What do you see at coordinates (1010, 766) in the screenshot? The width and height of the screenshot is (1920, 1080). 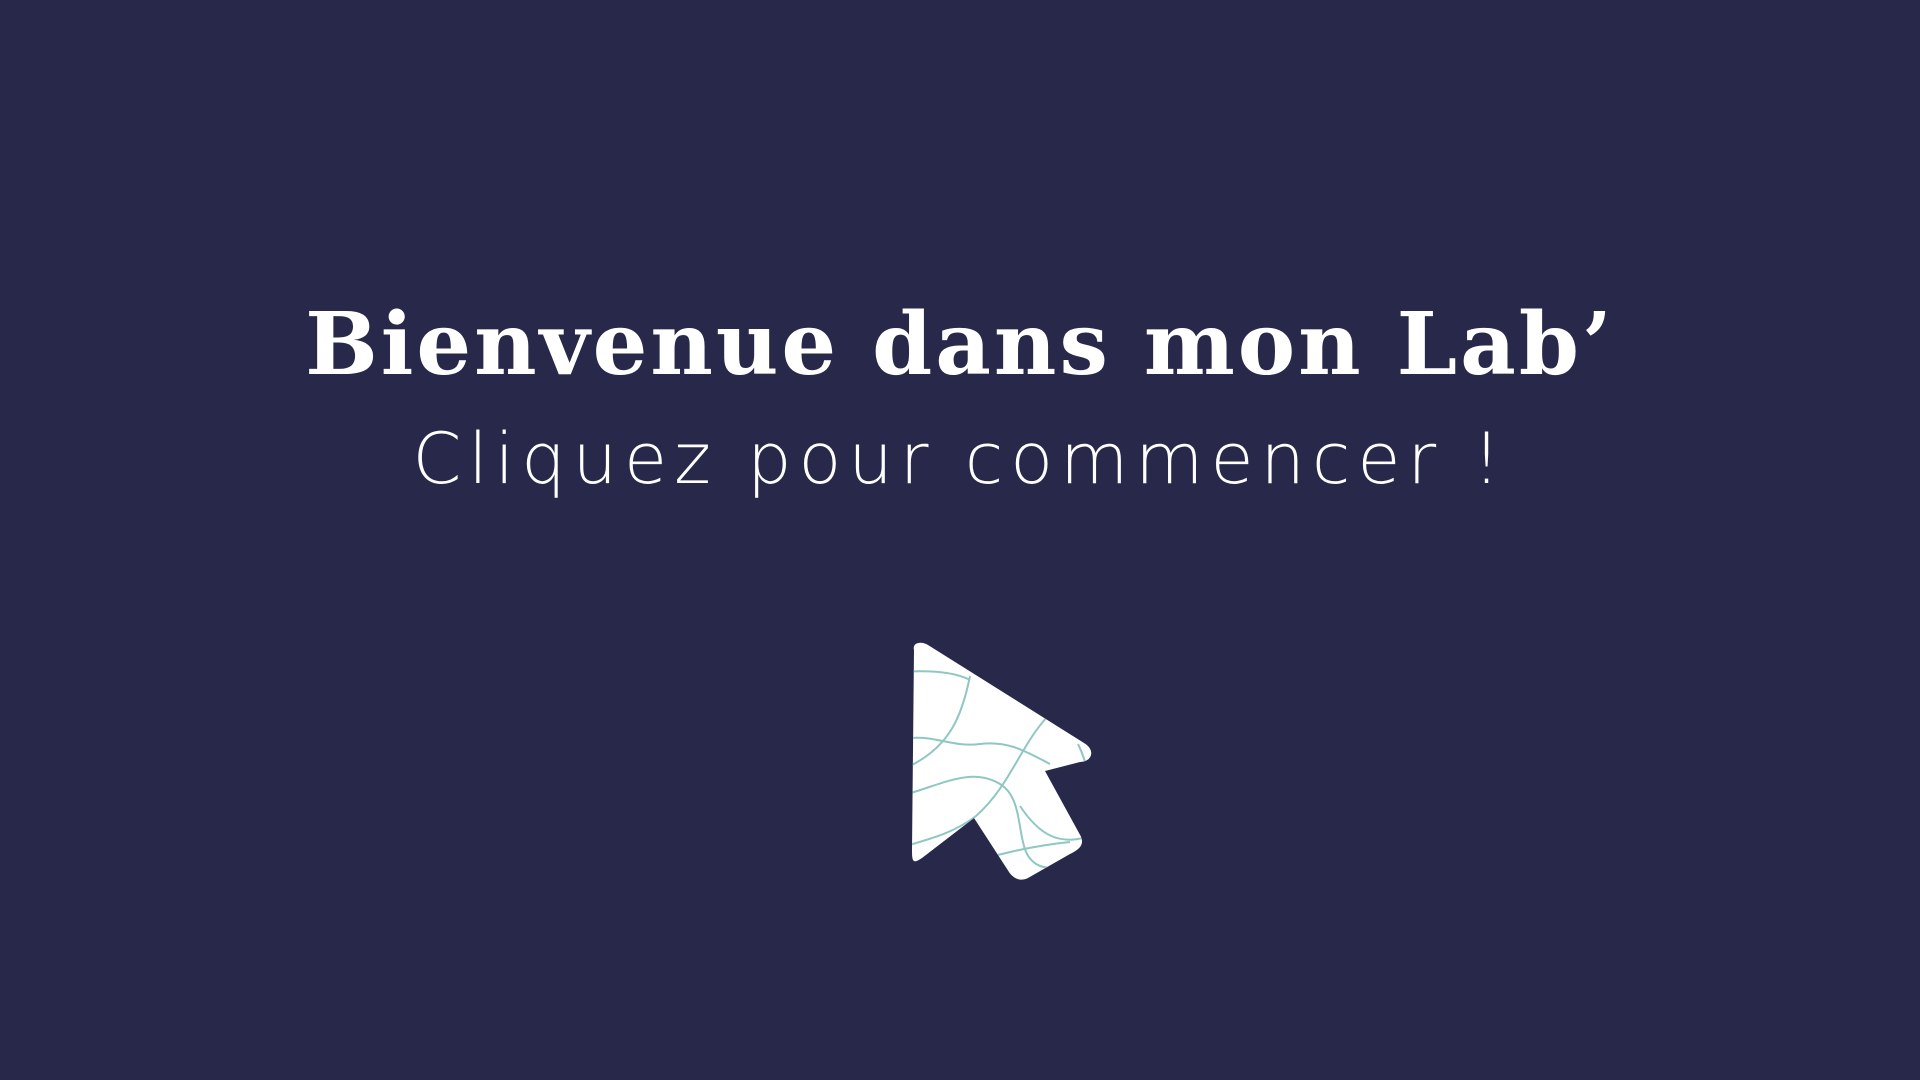 I see `mouse-pointer-icon` at bounding box center [1010, 766].